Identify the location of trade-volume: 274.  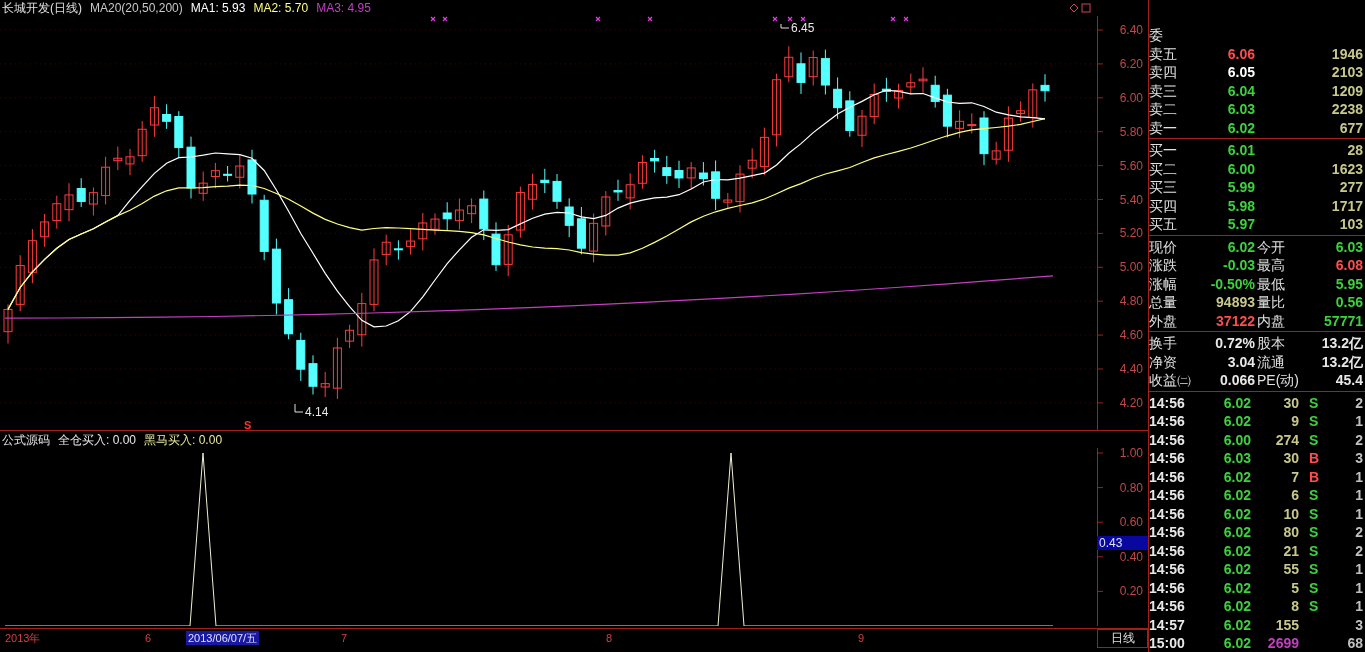
(1287, 439).